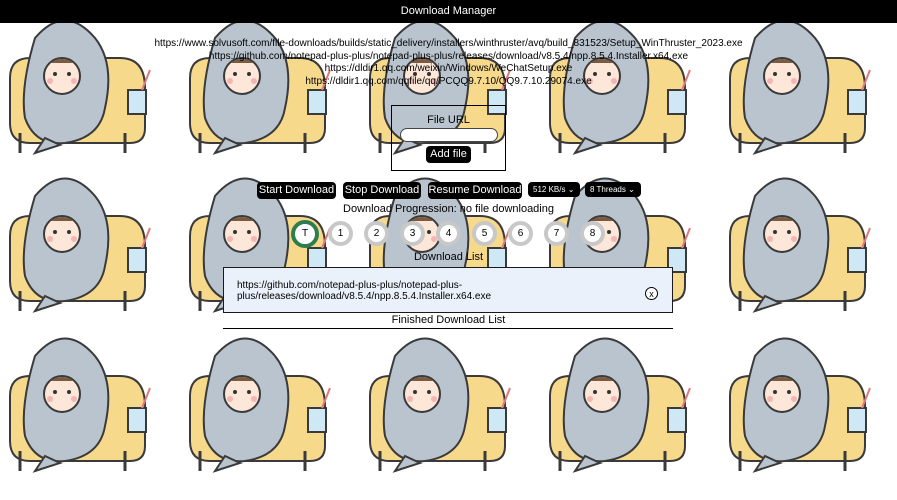 The height and width of the screenshot is (500, 897). Describe the element at coordinates (448, 120) in the screenshot. I see `file-url-label: File URL` at that location.